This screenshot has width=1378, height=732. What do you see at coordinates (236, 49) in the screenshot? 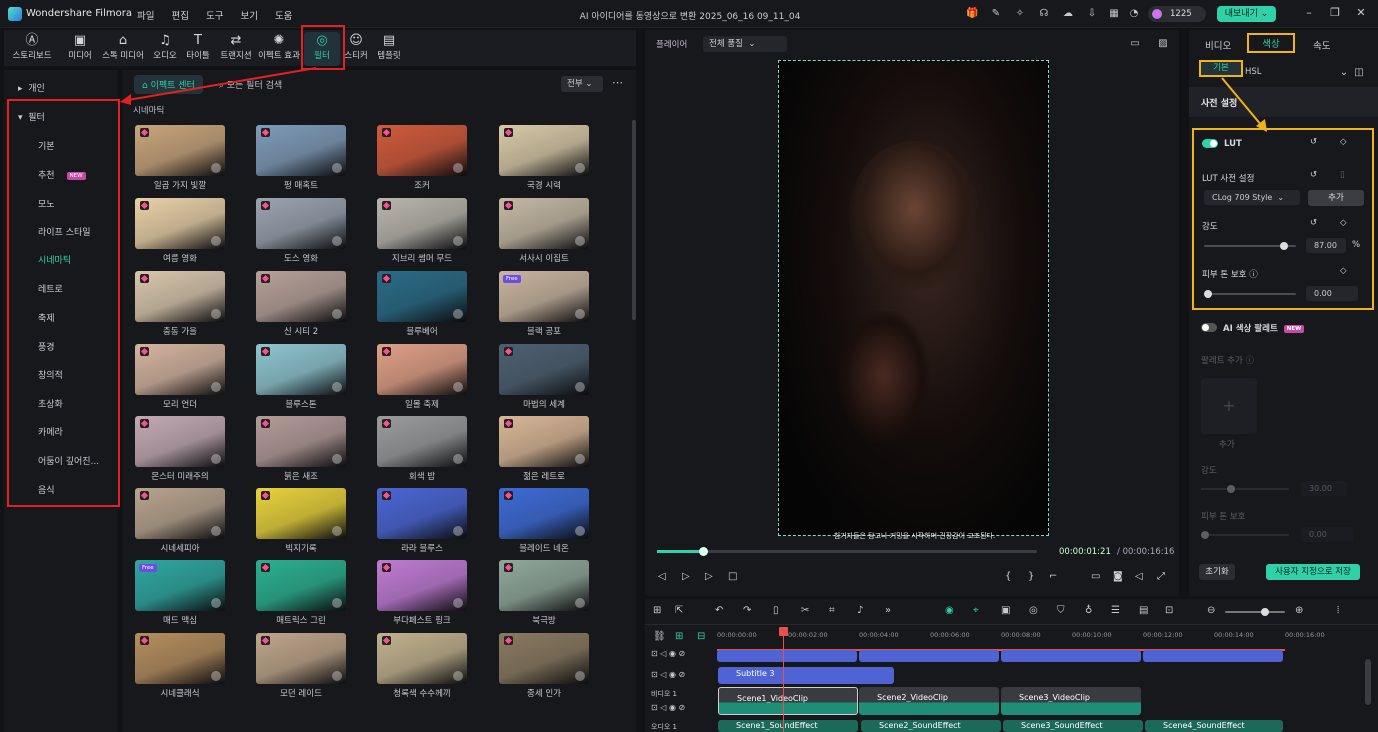
I see `tool-transition: ⇄ 트랜지션` at bounding box center [236, 49].